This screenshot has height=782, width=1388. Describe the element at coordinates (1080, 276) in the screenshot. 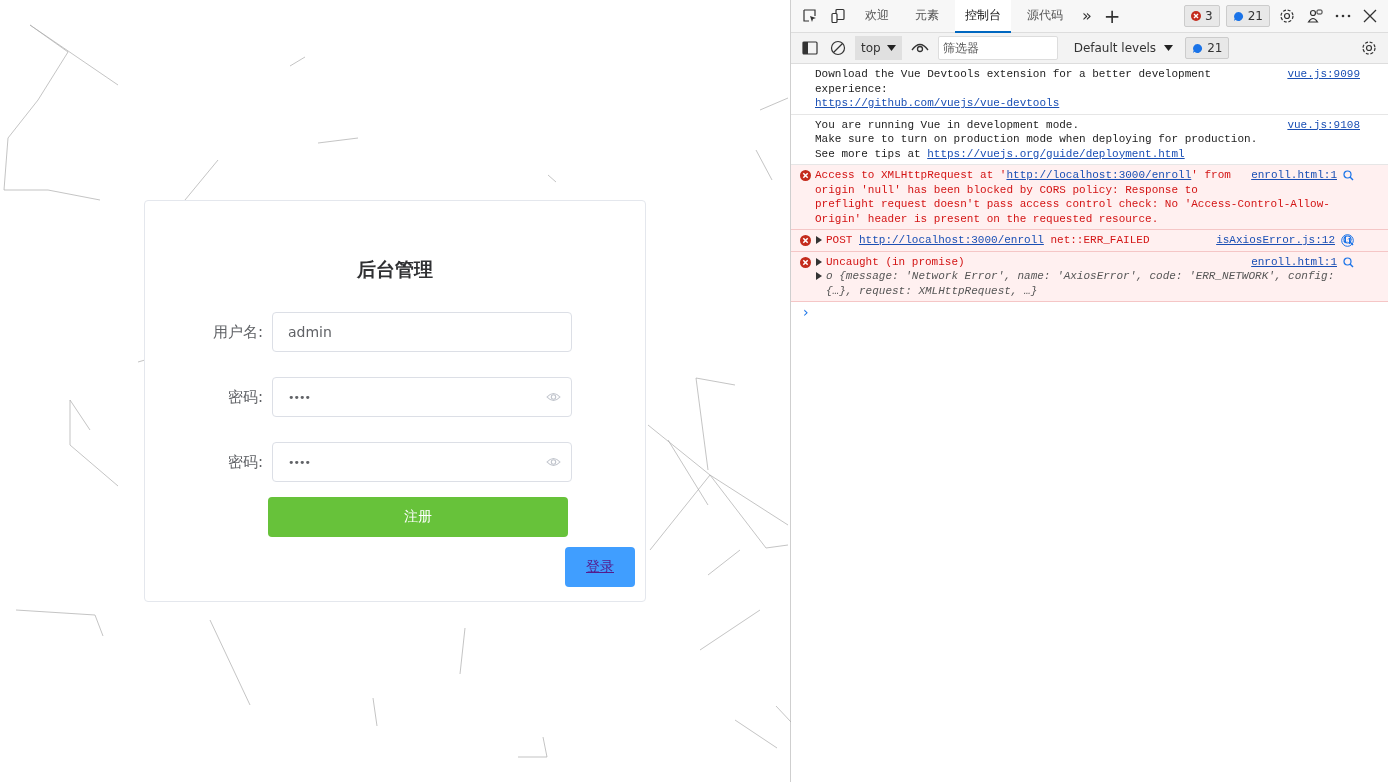

I see `object-preview: o {message: 'Network Error', name: 'AxiosError', code: 'ERR_NETWORK', config:` at that location.